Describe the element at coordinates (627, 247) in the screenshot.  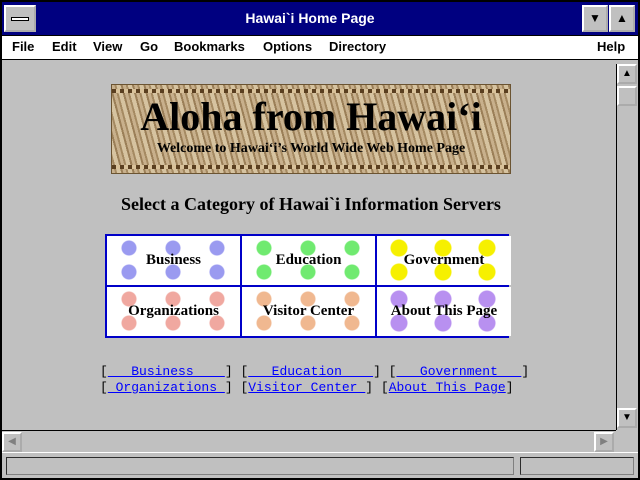
I see `vertical-scrollbar: ▲ ▼` at that location.